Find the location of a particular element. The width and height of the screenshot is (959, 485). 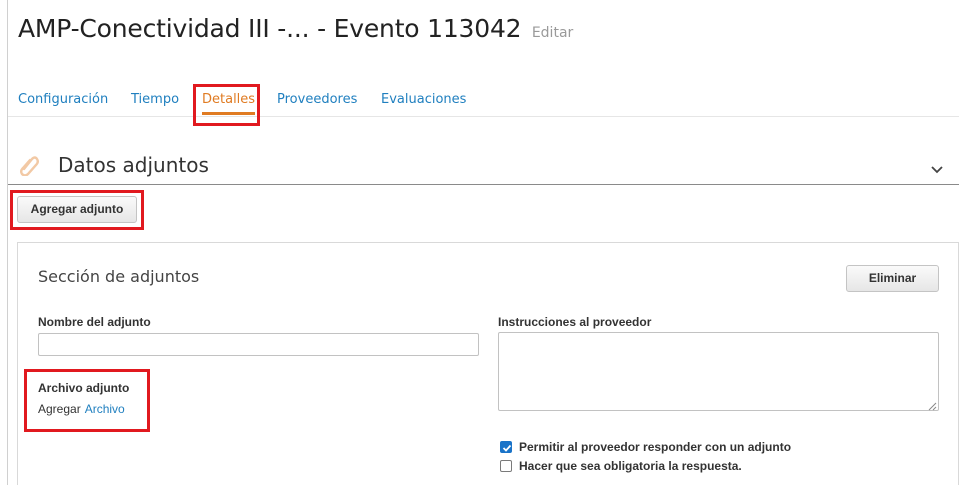

add-attachment-button: Agregar adjunto is located at coordinates (77, 209).